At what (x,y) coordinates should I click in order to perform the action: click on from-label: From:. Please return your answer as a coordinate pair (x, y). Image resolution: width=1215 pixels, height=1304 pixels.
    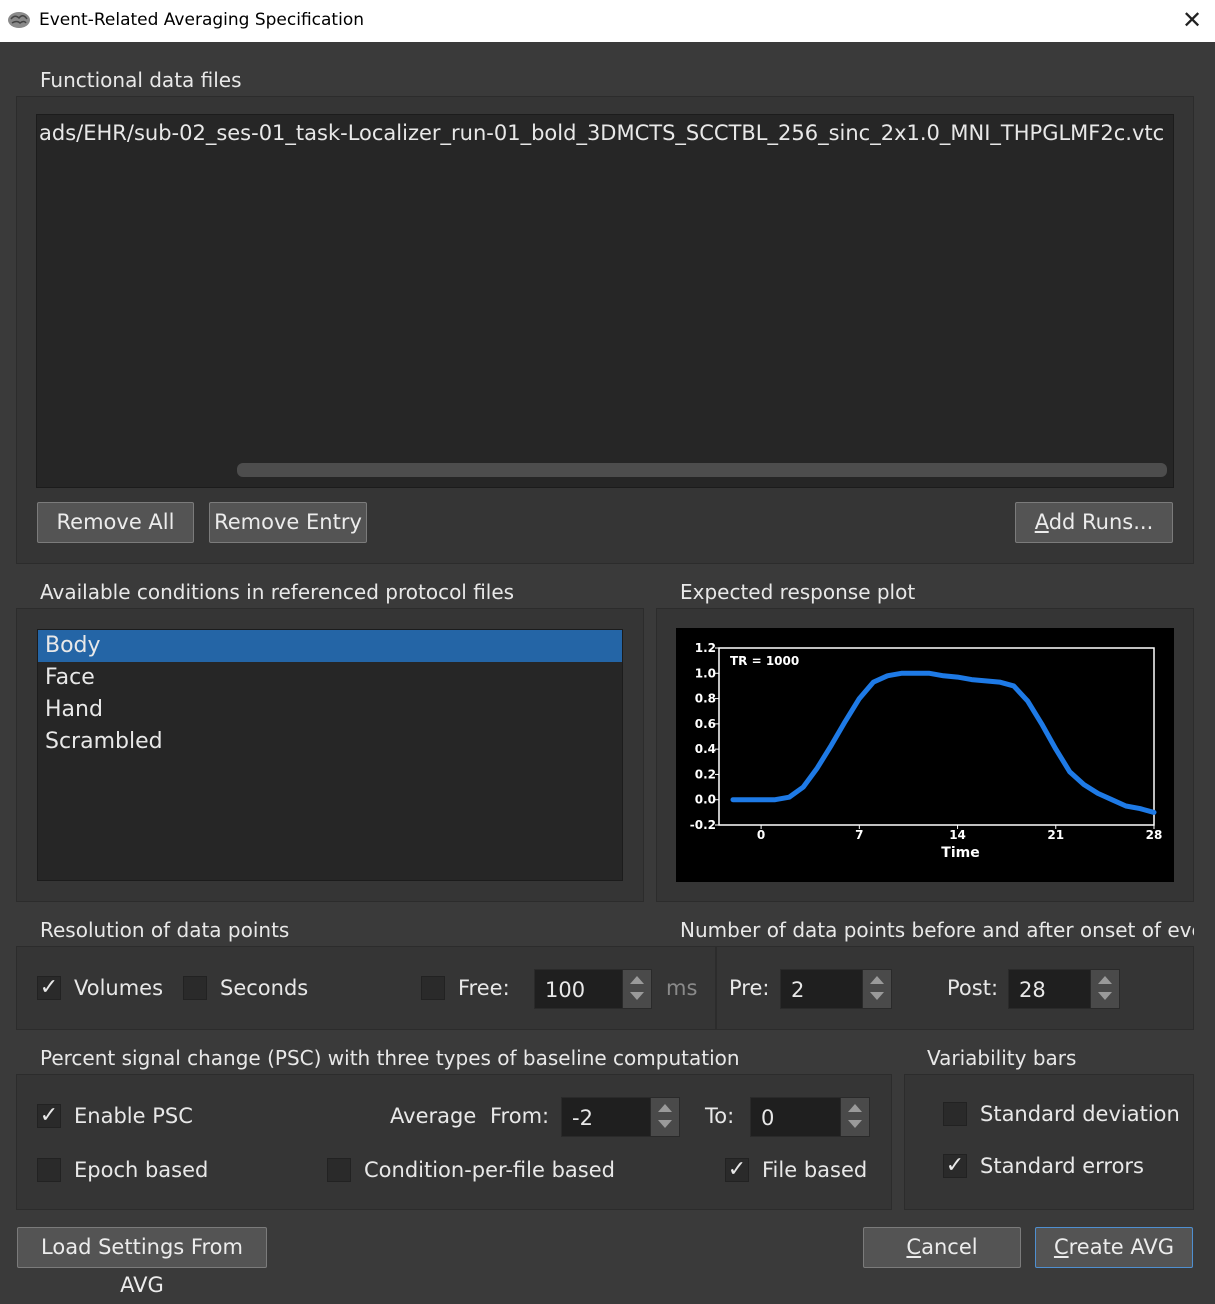
    Looking at the image, I should click on (520, 1116).